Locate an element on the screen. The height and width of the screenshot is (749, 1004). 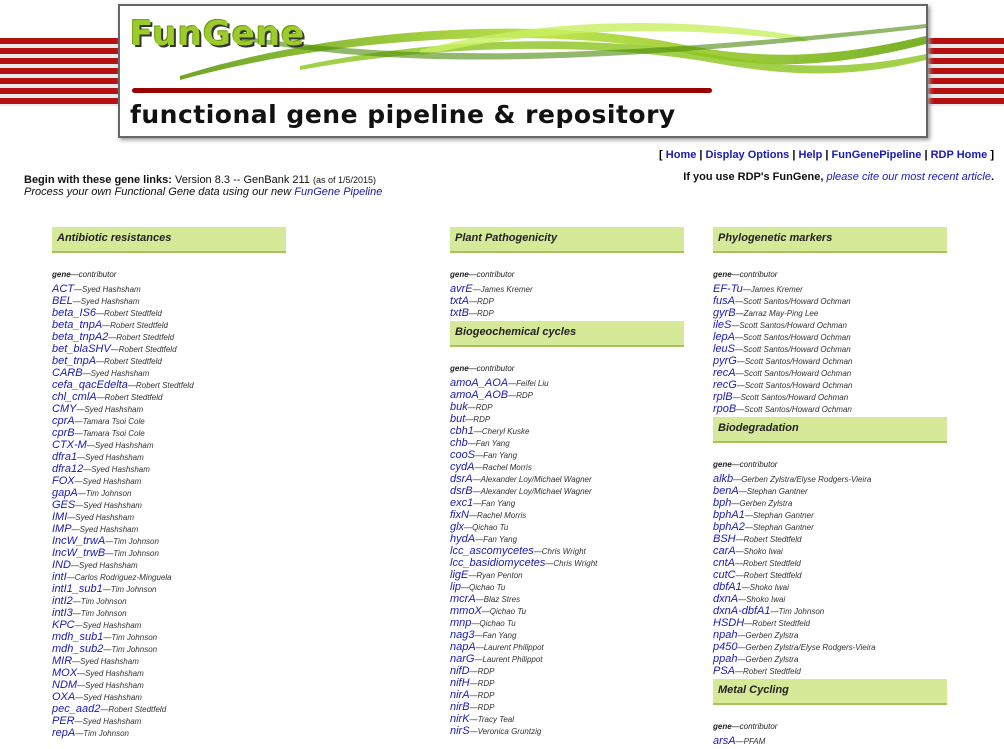
gene-row: rplB—Scott Santos/Howard Ochman is located at coordinates (830, 396).